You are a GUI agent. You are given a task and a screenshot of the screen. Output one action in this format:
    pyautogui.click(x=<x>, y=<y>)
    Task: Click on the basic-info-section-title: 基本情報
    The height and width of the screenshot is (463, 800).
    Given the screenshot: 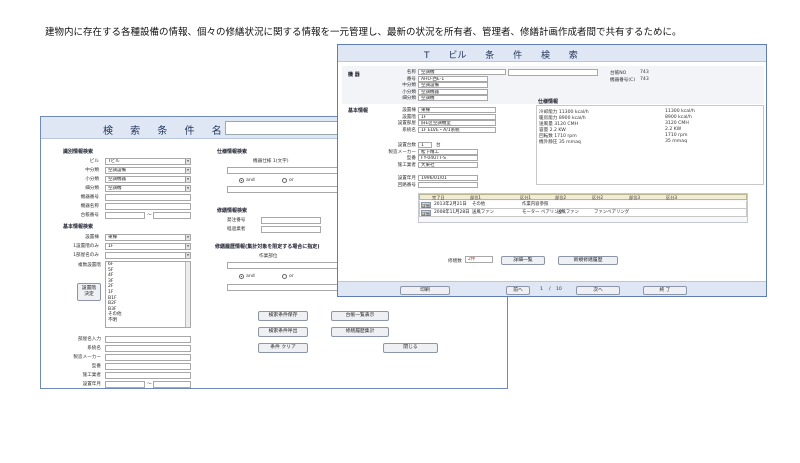 What is the action you would take?
    pyautogui.click(x=358, y=111)
    